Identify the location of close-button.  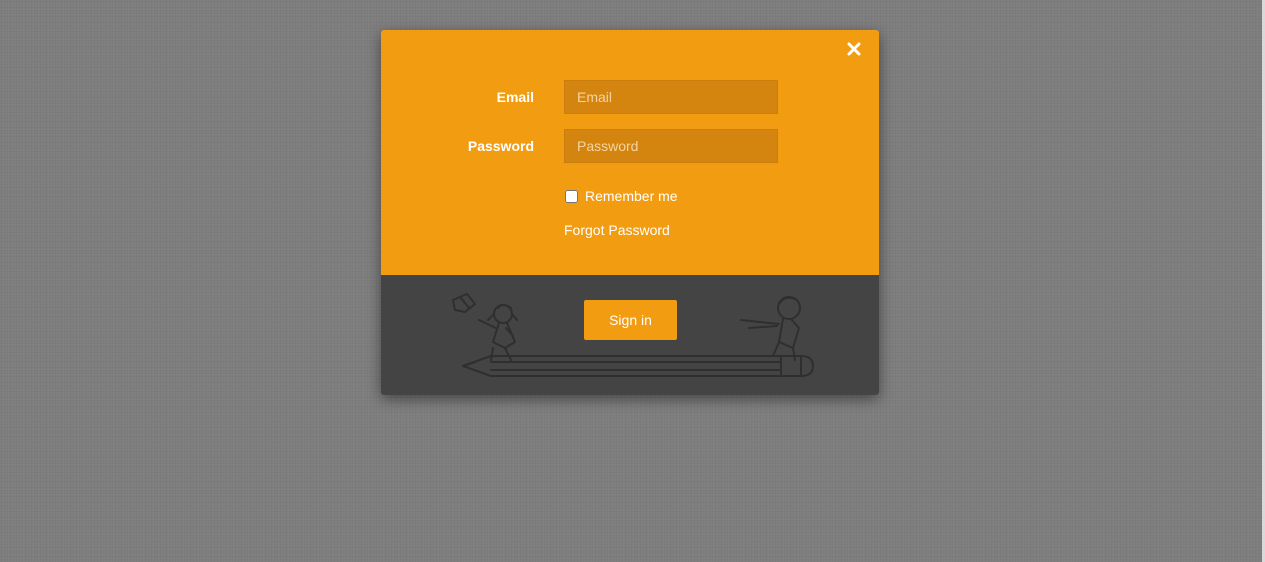
(854, 49).